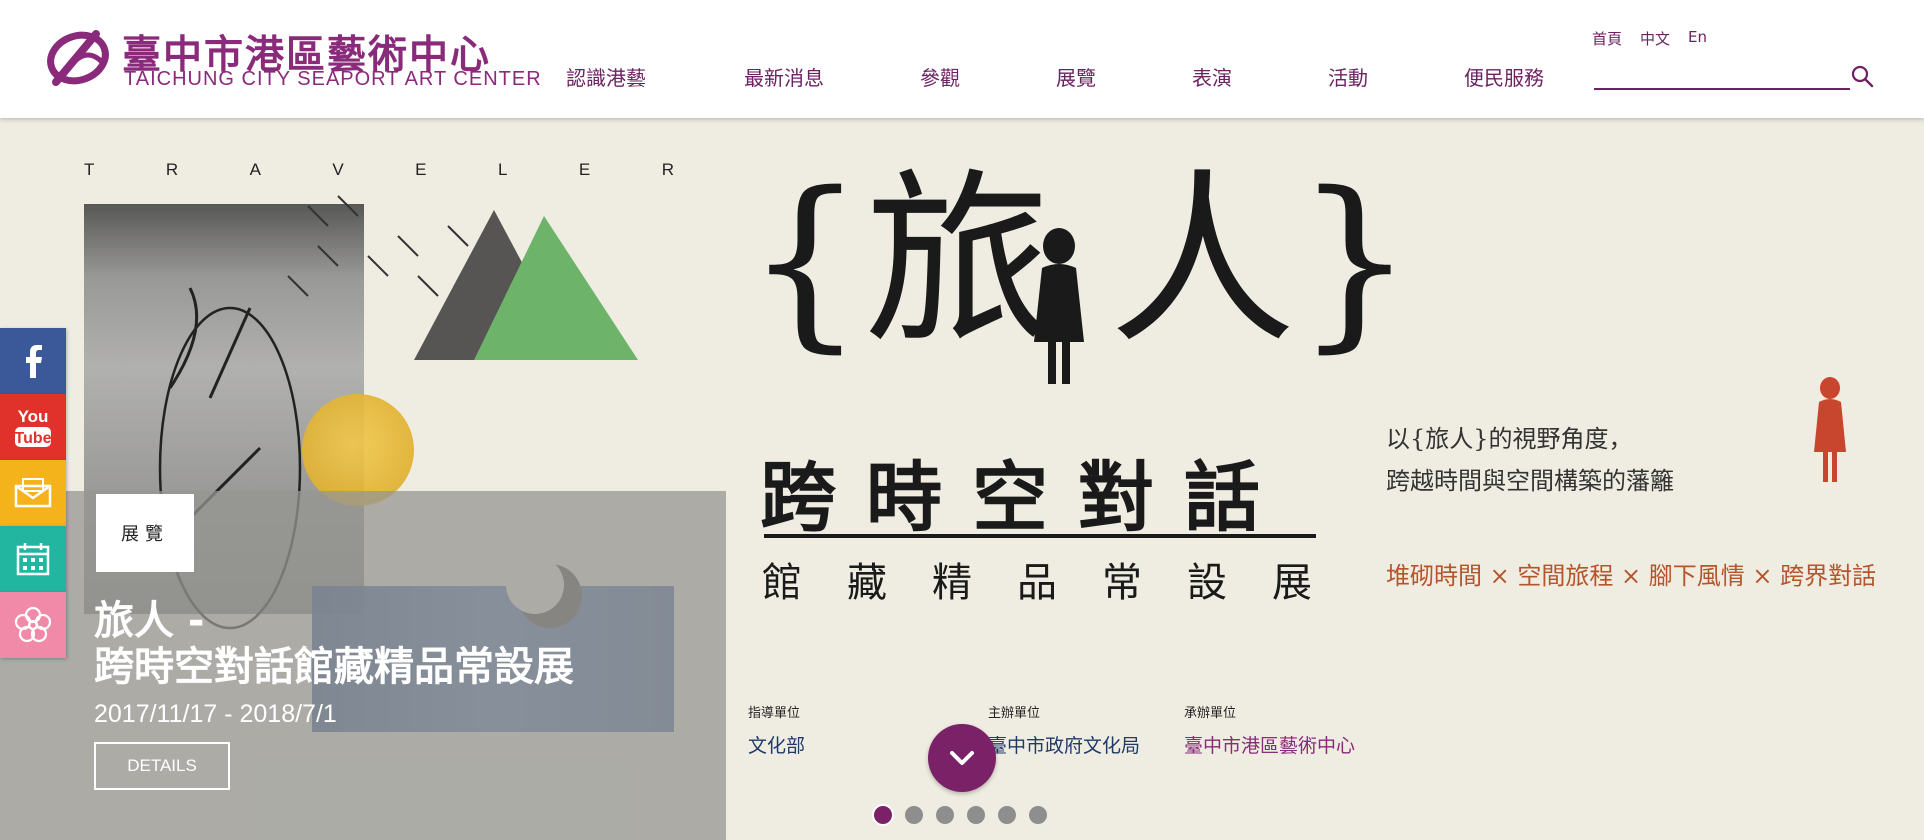 The width and height of the screenshot is (1924, 840). I want to click on flower-icon, so click(33, 624).